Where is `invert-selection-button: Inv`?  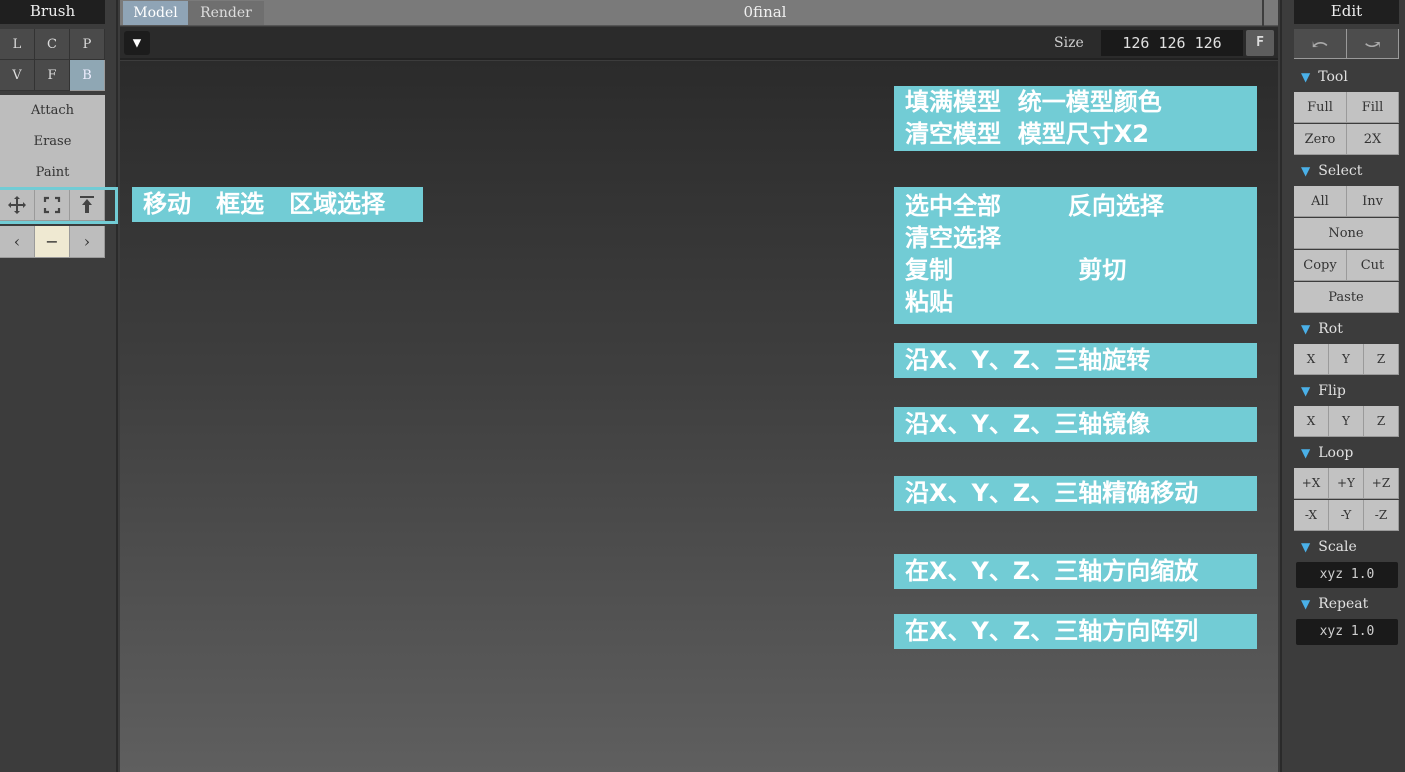
invert-selection-button: Inv is located at coordinates (1373, 201).